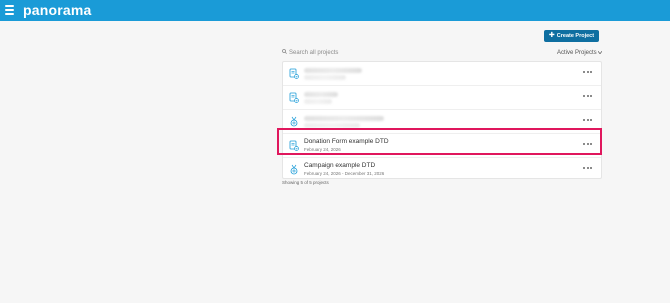 Image resolution: width=670 pixels, height=303 pixels. I want to click on search-input: Search all projects, so click(347, 53).